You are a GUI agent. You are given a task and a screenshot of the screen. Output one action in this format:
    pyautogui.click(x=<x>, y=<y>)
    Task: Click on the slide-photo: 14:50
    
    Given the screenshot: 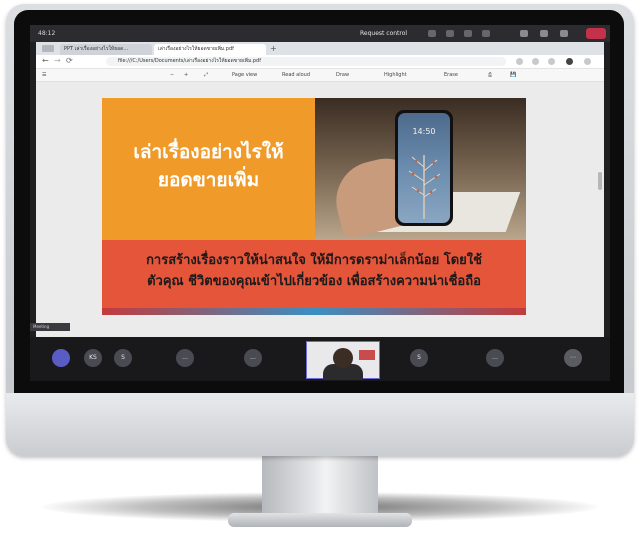 What is the action you would take?
    pyautogui.click(x=420, y=169)
    